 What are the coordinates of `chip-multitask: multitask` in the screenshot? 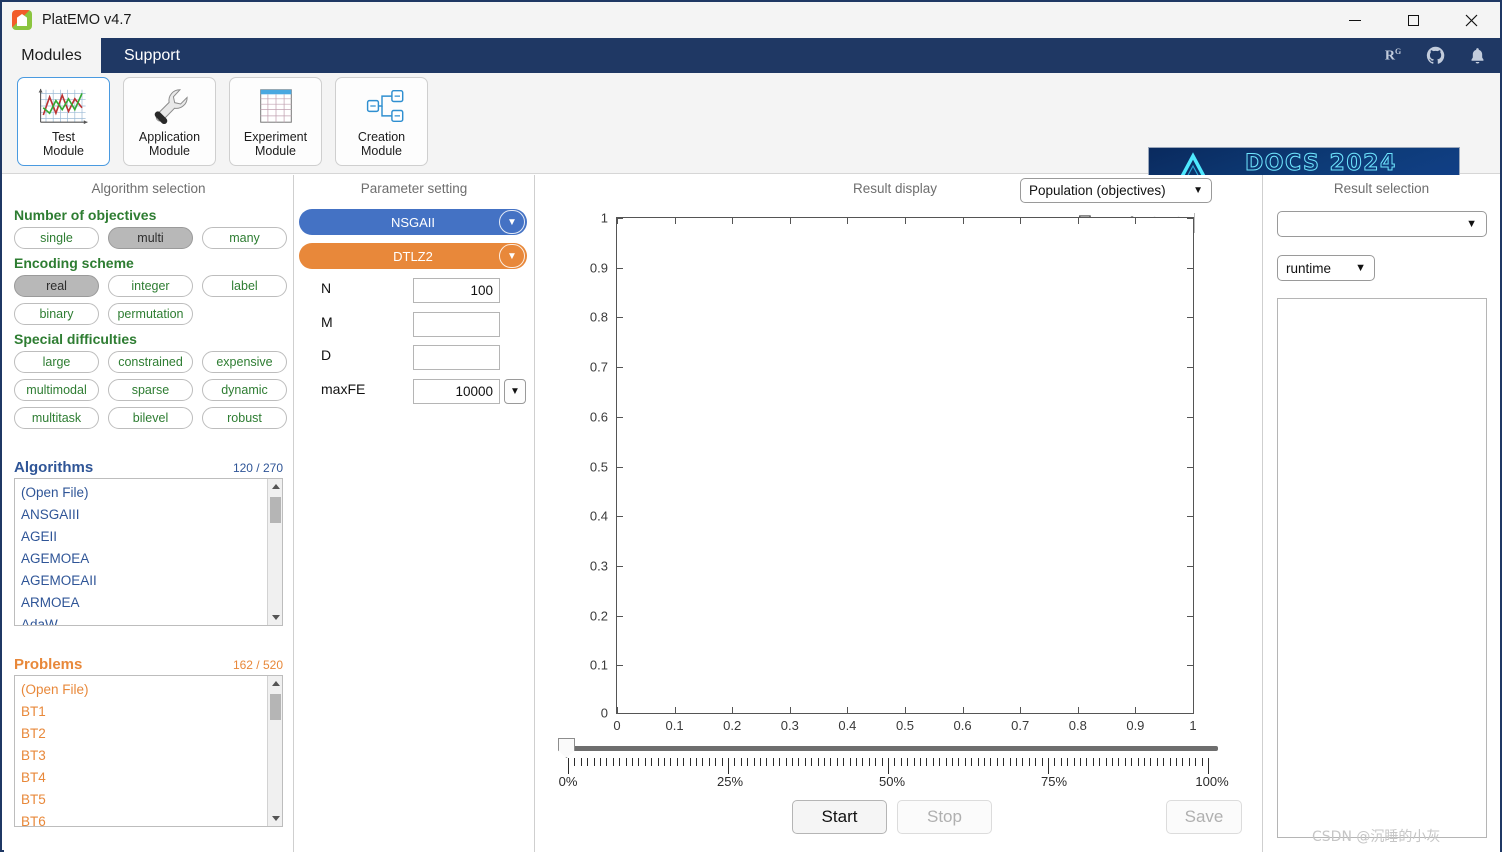 It's located at (56, 418).